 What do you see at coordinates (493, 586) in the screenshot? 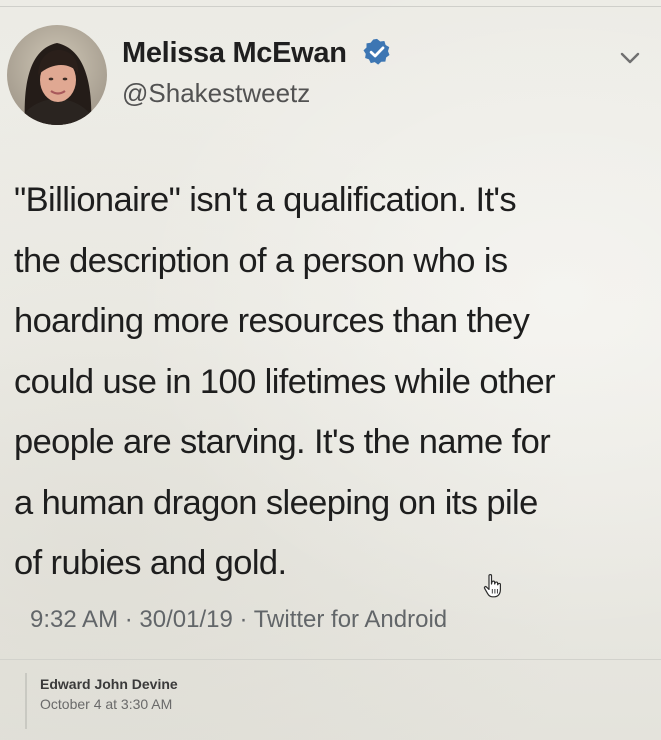
I see `hand-pointer-icon` at bounding box center [493, 586].